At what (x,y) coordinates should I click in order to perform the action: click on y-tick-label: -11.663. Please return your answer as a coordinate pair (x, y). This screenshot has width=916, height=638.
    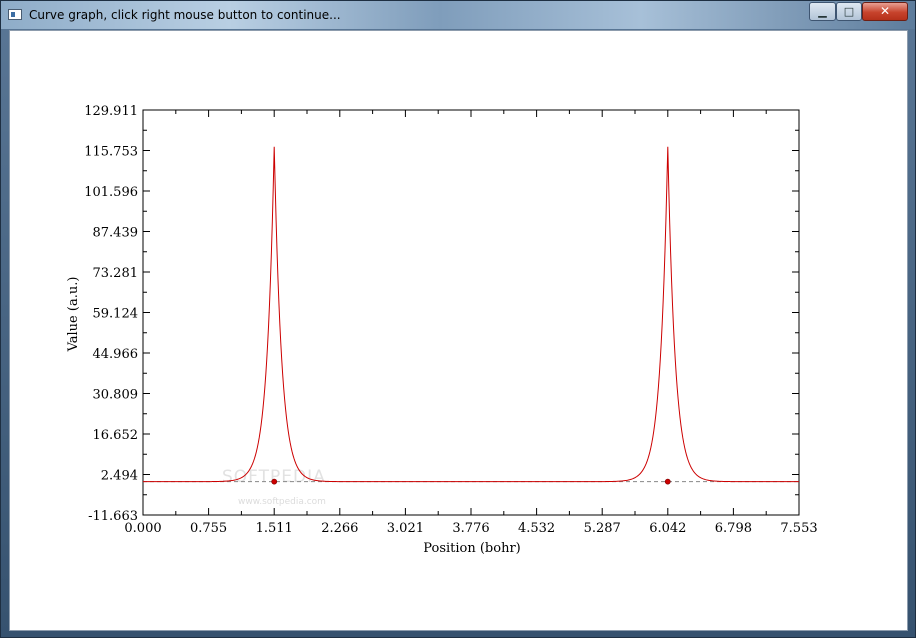
    Looking at the image, I should click on (113, 516).